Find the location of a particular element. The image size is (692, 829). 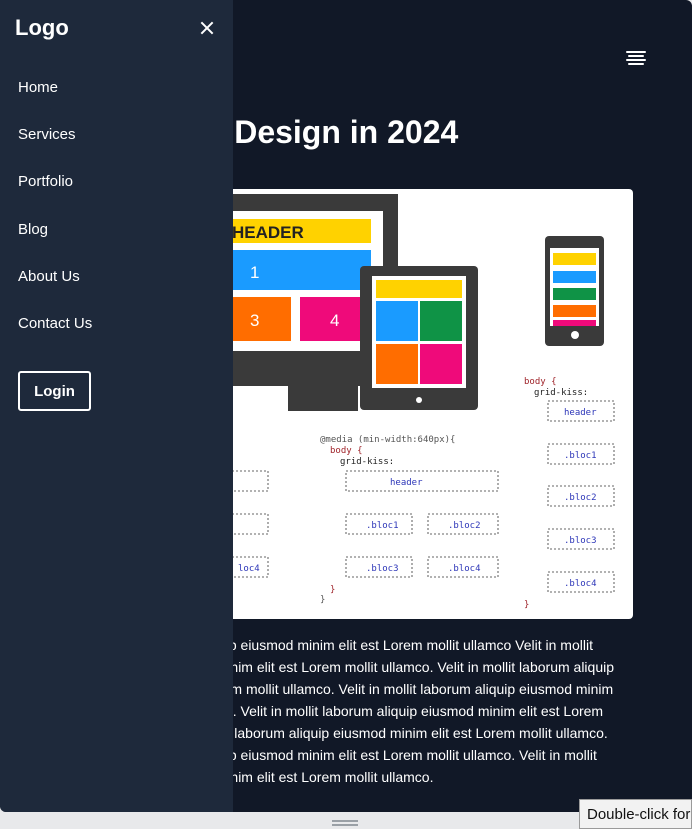

bloc4-text: .bloc4 is located at coordinates (464, 569).